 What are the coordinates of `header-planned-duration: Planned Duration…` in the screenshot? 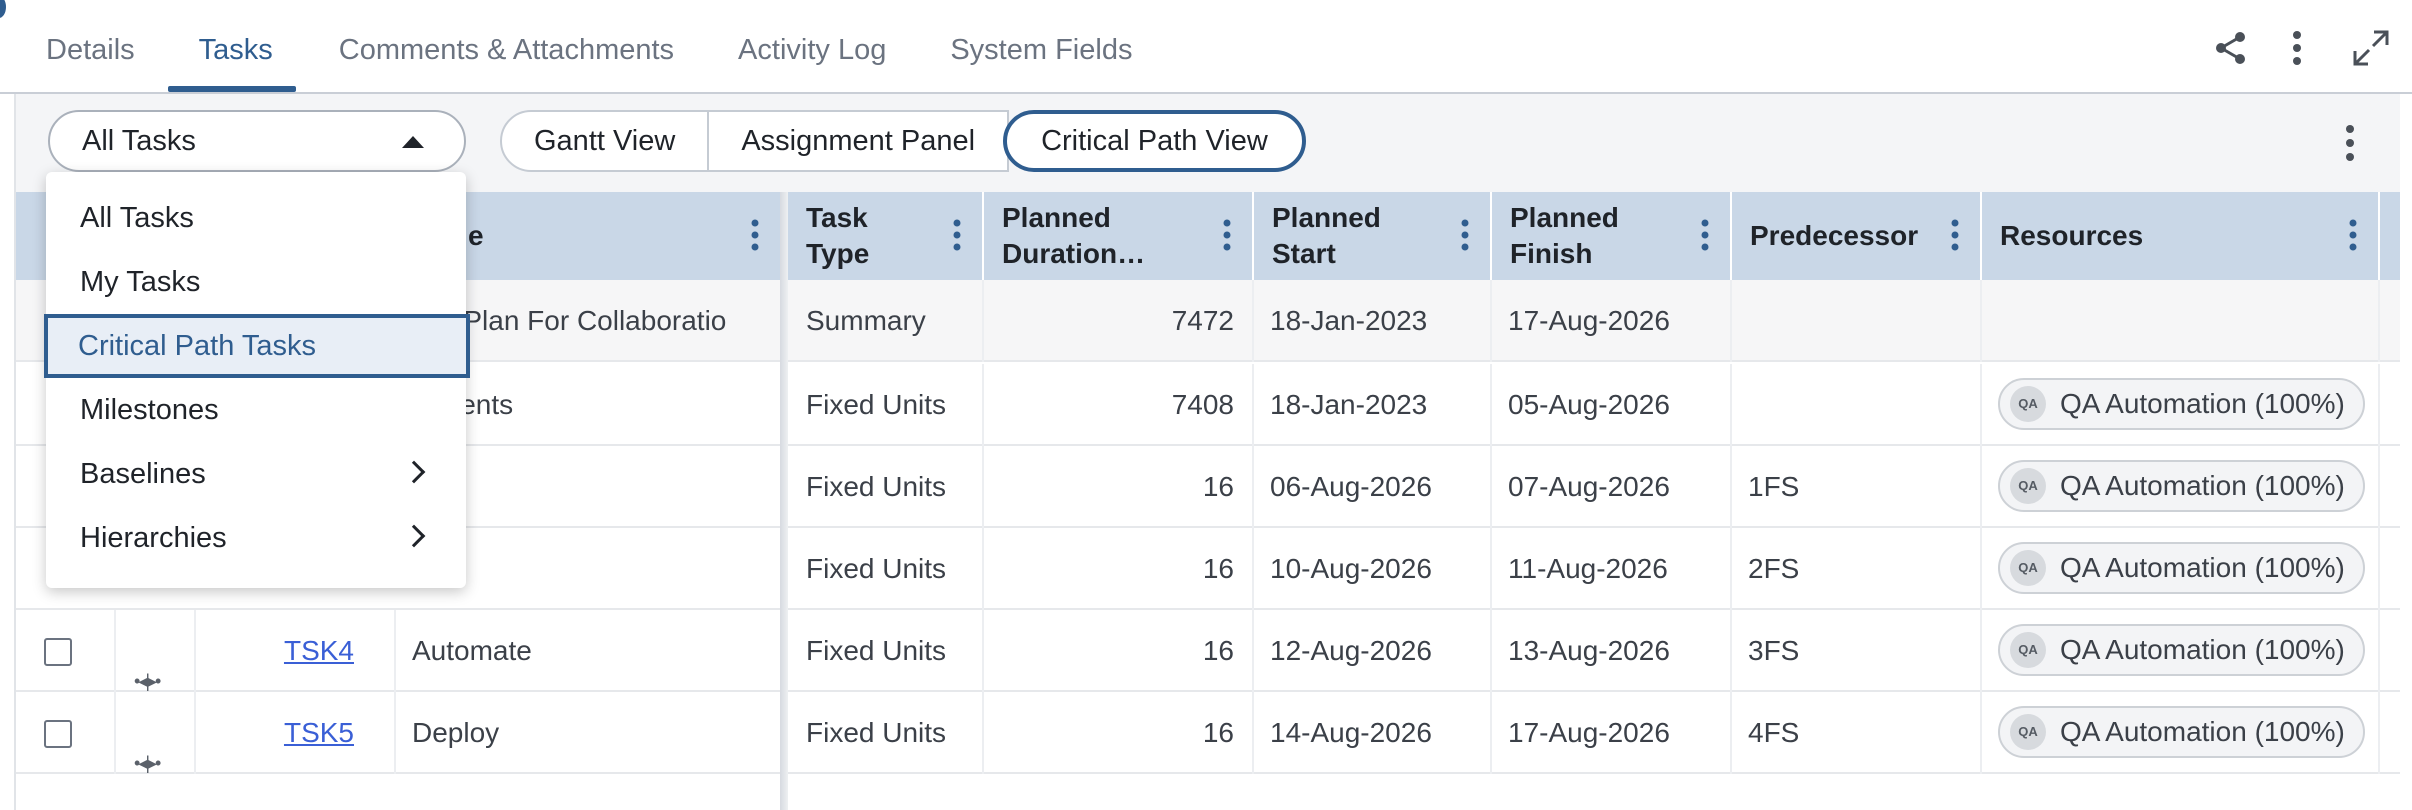 It's located at (1119, 236).